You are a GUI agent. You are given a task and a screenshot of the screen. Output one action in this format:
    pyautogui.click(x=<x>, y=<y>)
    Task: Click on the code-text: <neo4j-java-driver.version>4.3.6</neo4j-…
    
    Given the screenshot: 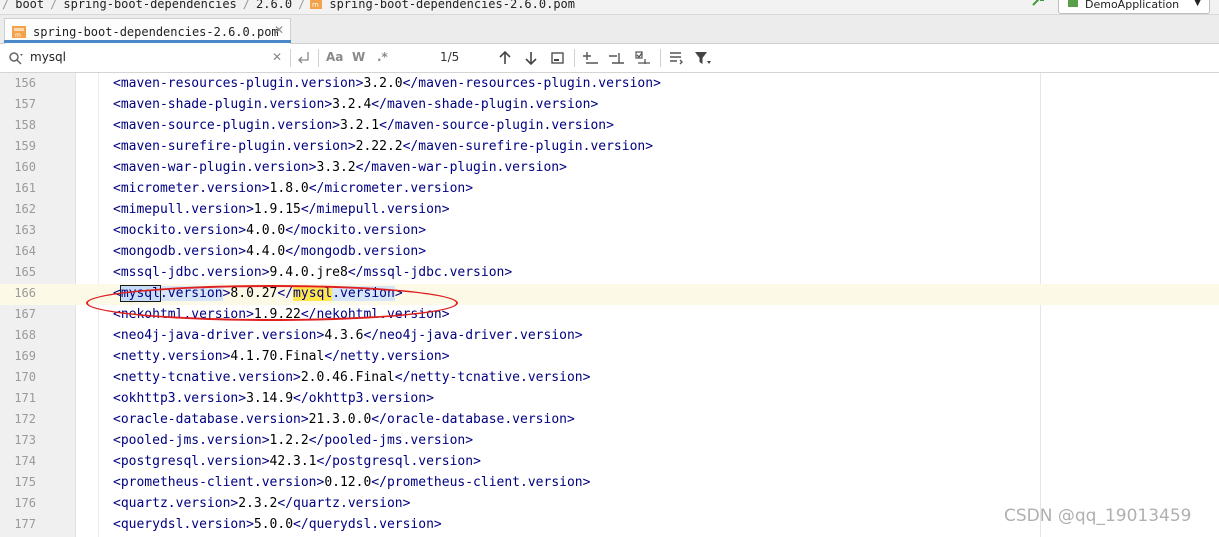 What is the action you would take?
    pyautogui.click(x=348, y=335)
    